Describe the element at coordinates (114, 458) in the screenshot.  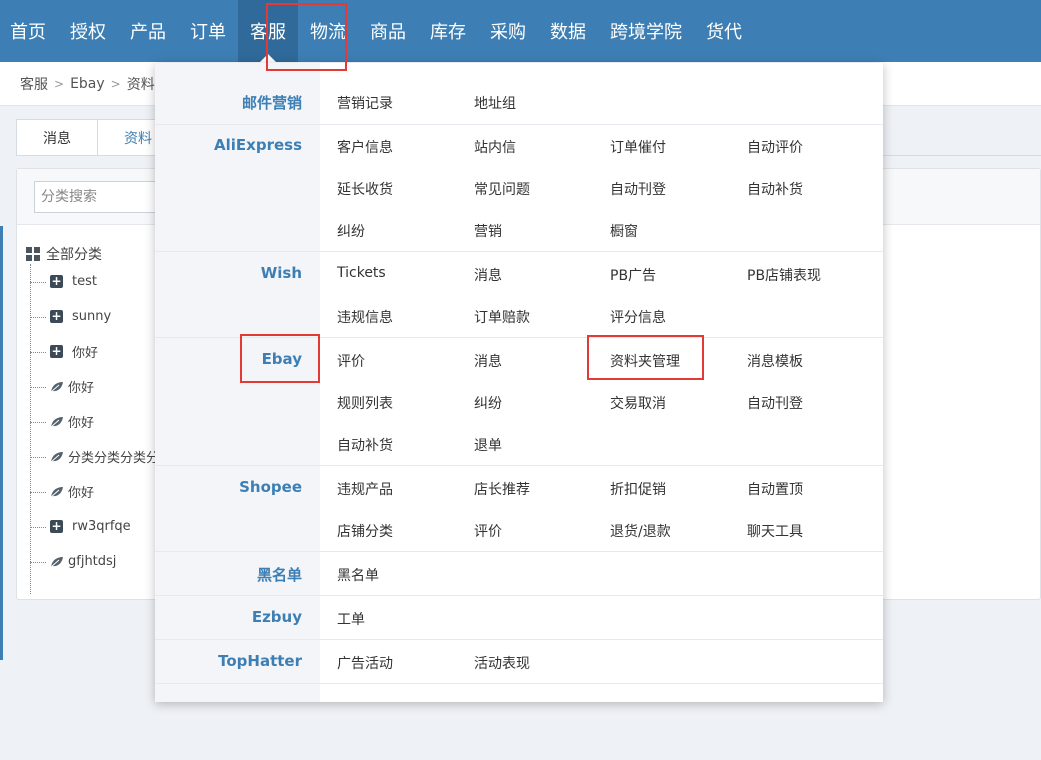
I see `tree-item-label: 分类分类分类分` at that location.